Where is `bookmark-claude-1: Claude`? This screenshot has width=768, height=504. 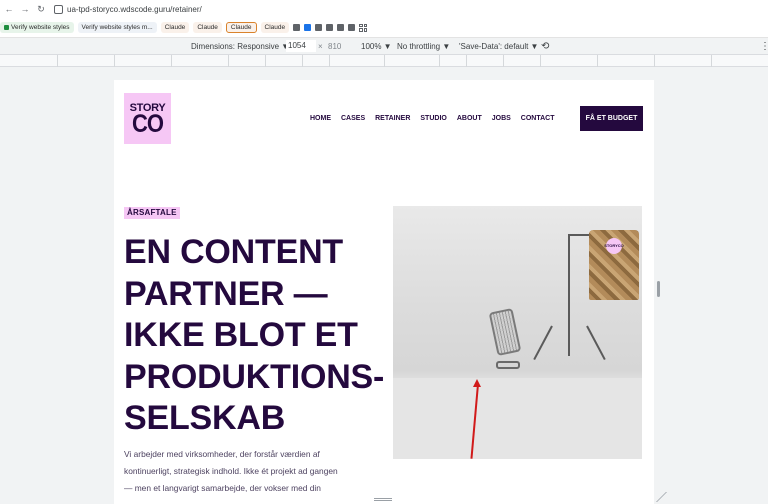 bookmark-claude-1: Claude is located at coordinates (175, 27).